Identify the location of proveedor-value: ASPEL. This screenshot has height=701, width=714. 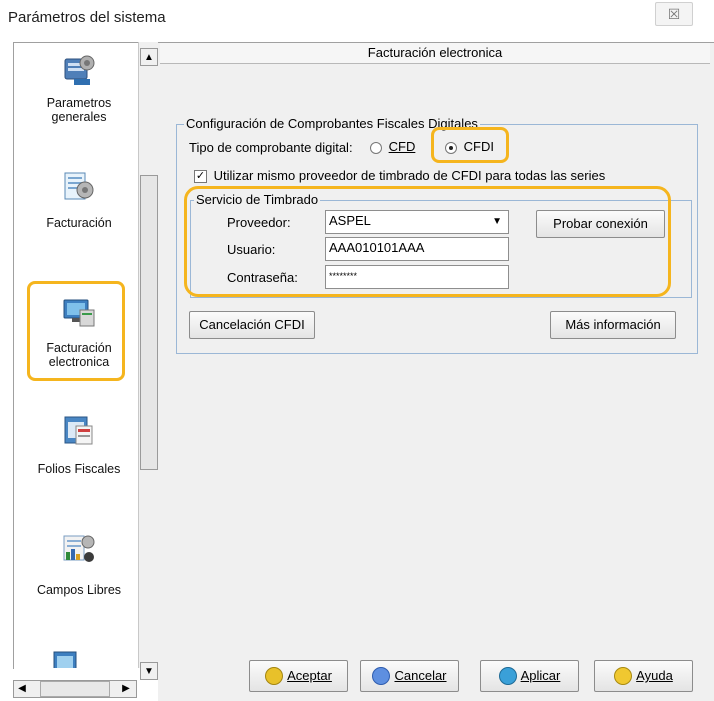
(350, 220).